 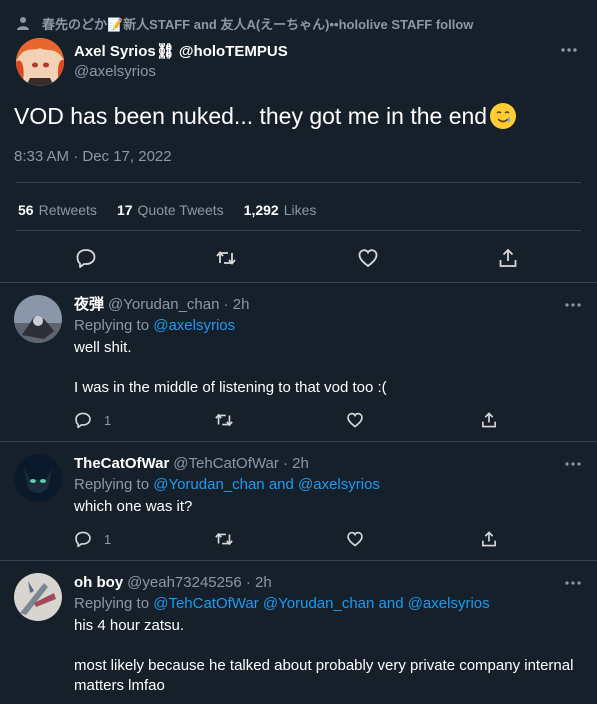 What do you see at coordinates (181, 52) in the screenshot?
I see `author-display-name: Axel Syrios⛓ @holoTEMPUS` at bounding box center [181, 52].